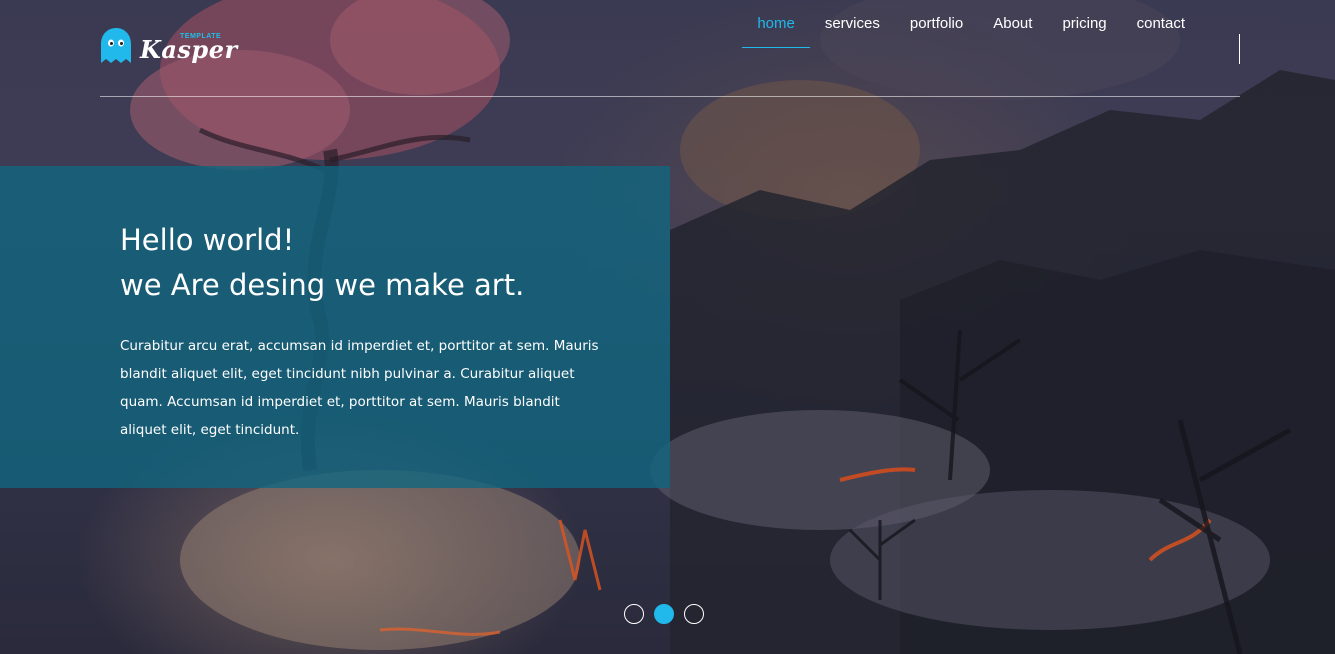  What do you see at coordinates (1239, 49) in the screenshot?
I see `menu-toggle-divider` at bounding box center [1239, 49].